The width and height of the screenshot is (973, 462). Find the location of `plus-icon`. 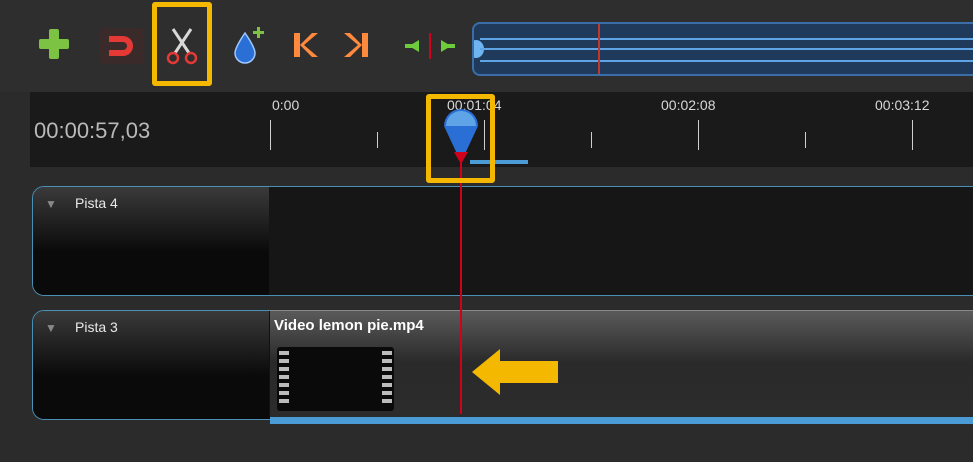

plus-icon is located at coordinates (54, 44).